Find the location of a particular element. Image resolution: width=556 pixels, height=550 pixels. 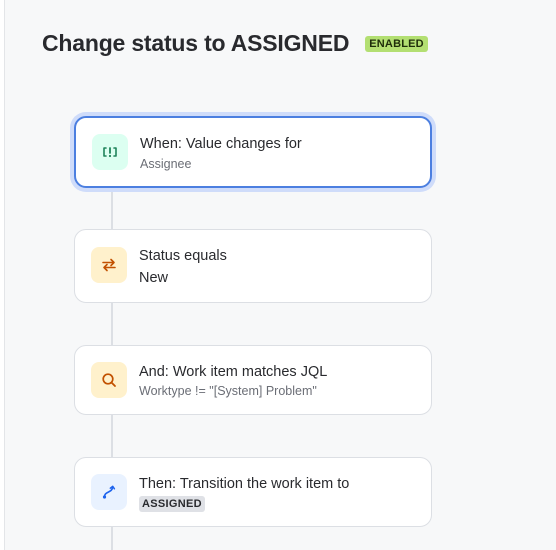

status-badge: ENABLED is located at coordinates (396, 43).